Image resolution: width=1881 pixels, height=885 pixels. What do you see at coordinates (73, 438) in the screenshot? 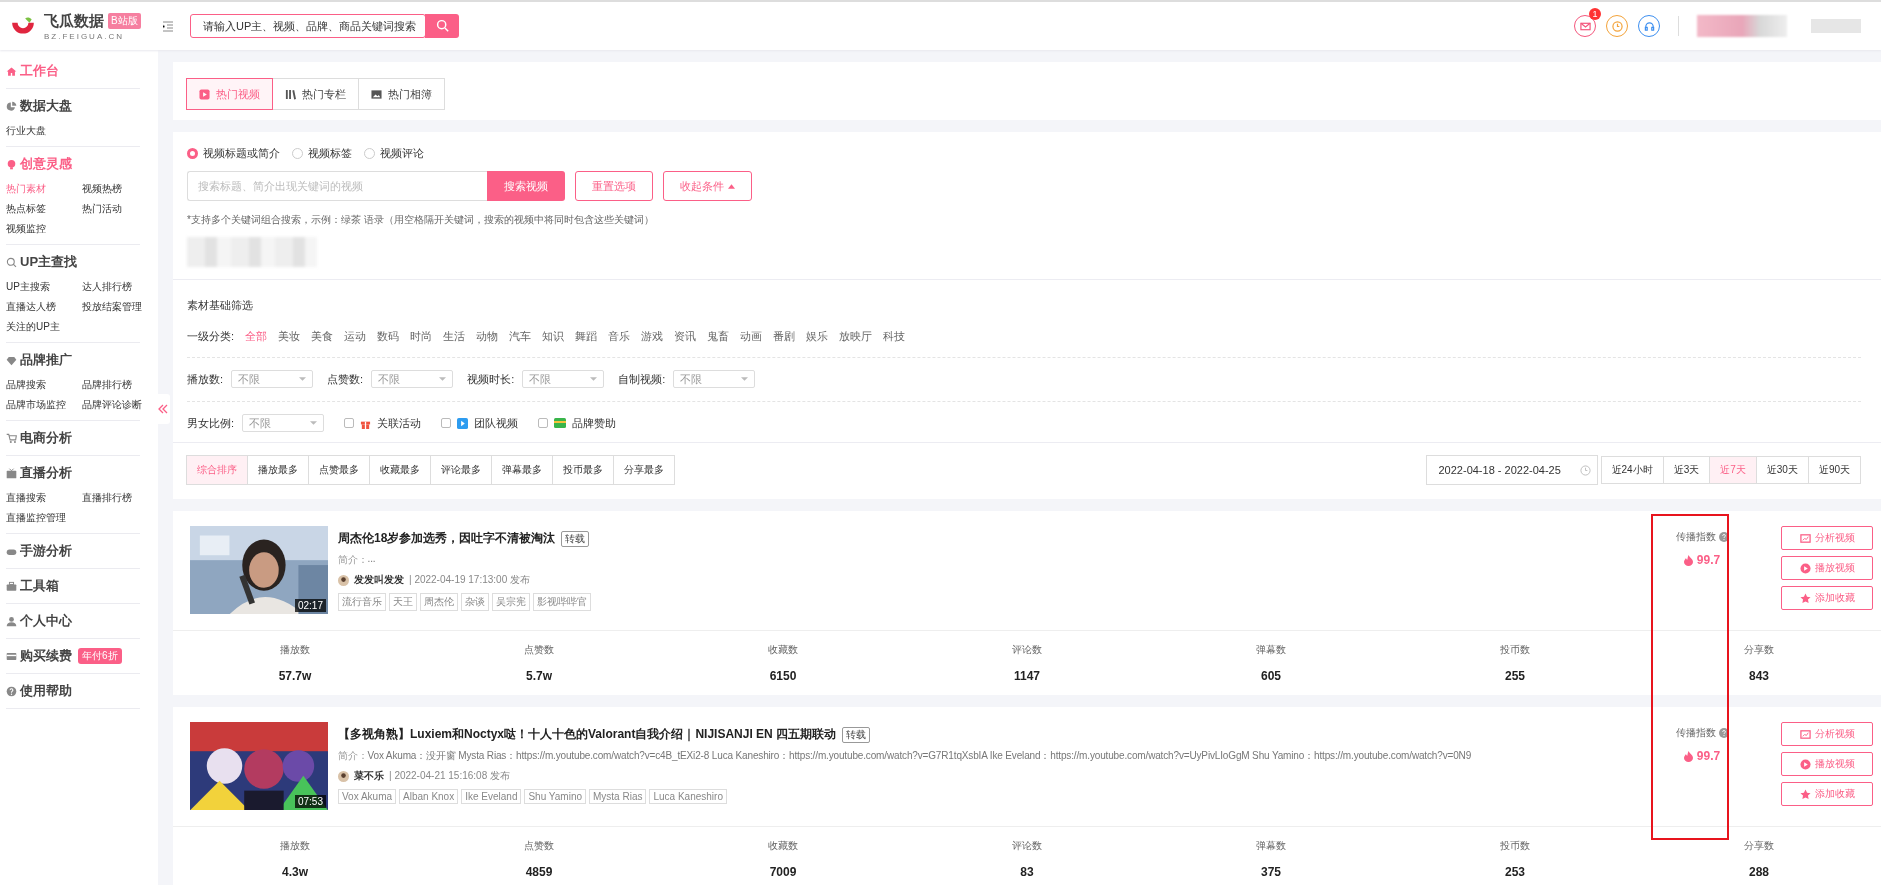
I see `sidebar-section: 电商分析` at bounding box center [73, 438].